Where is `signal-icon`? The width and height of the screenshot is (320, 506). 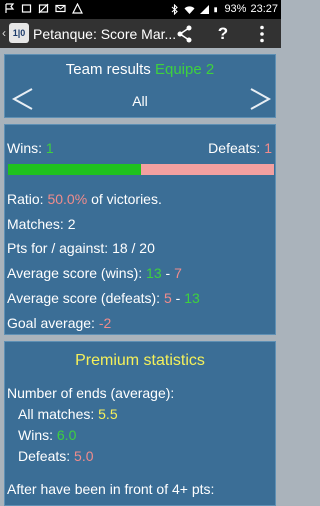 signal-icon is located at coordinates (205, 9).